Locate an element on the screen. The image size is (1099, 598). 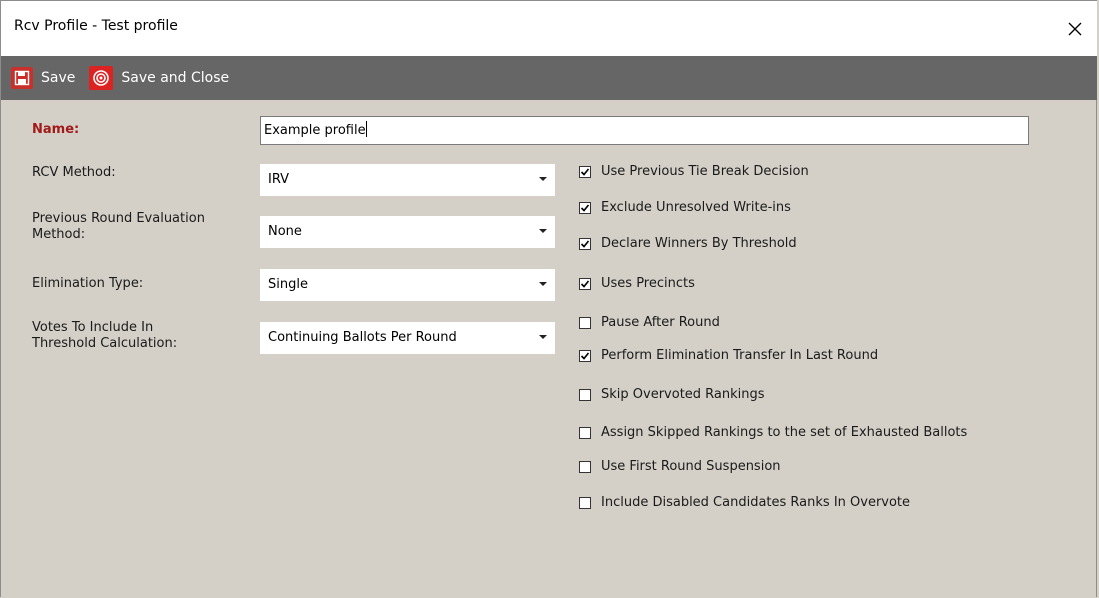
prev-round-label-2: Method: is located at coordinates (59, 234).